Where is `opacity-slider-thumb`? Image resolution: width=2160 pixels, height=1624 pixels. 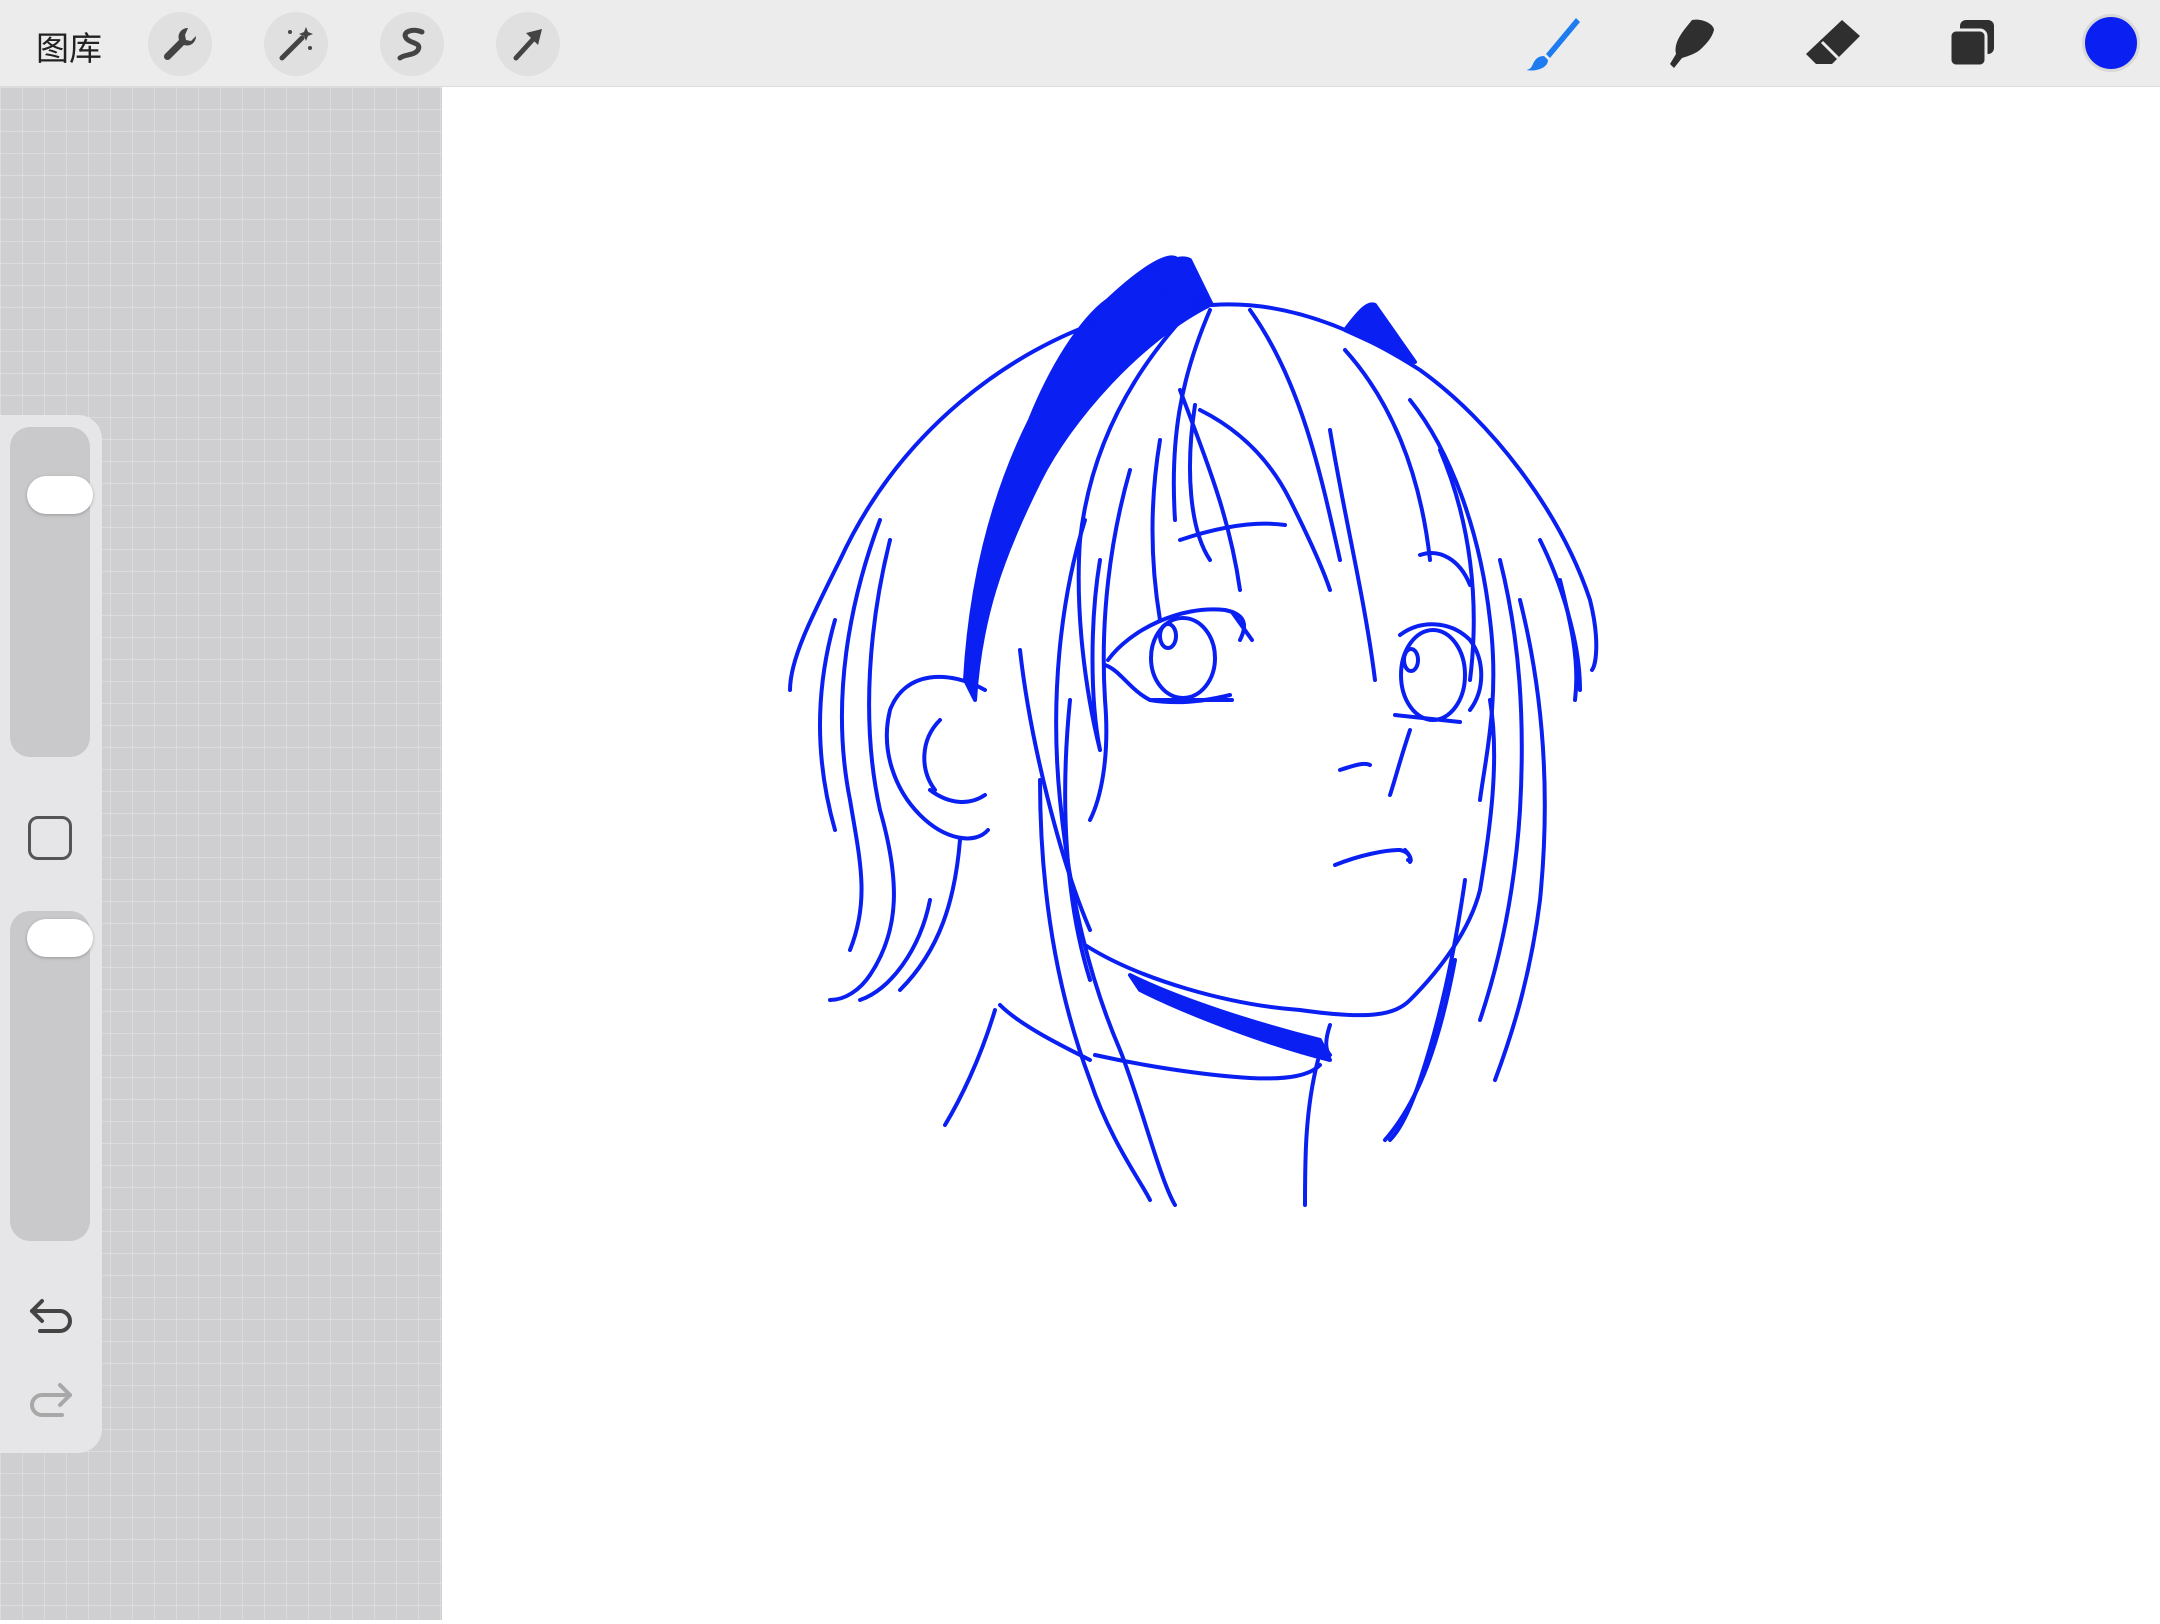
opacity-slider-thumb is located at coordinates (60, 938).